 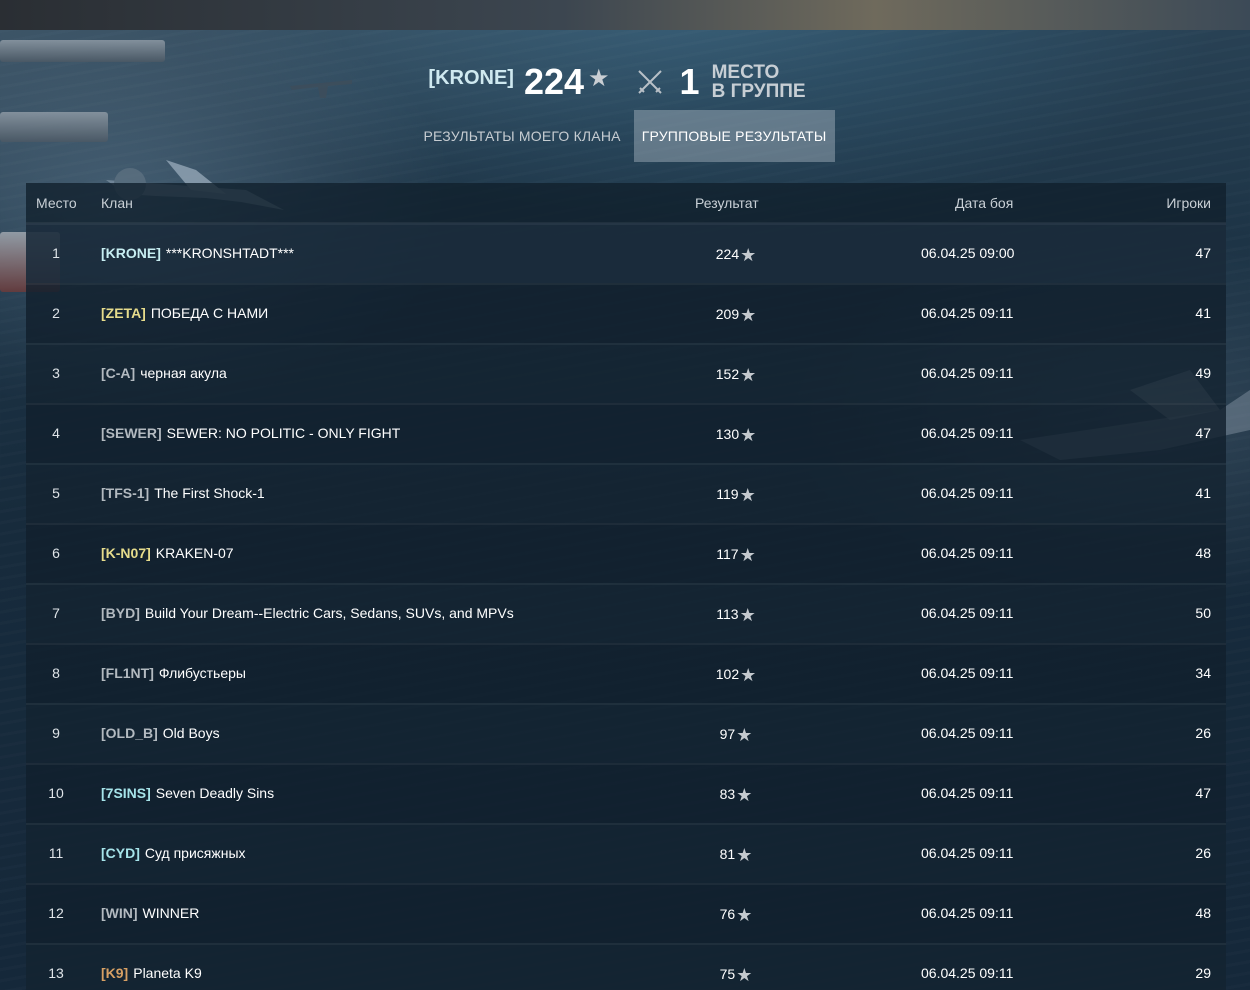 I want to click on clan-tag: [CYD], so click(x=120, y=853).